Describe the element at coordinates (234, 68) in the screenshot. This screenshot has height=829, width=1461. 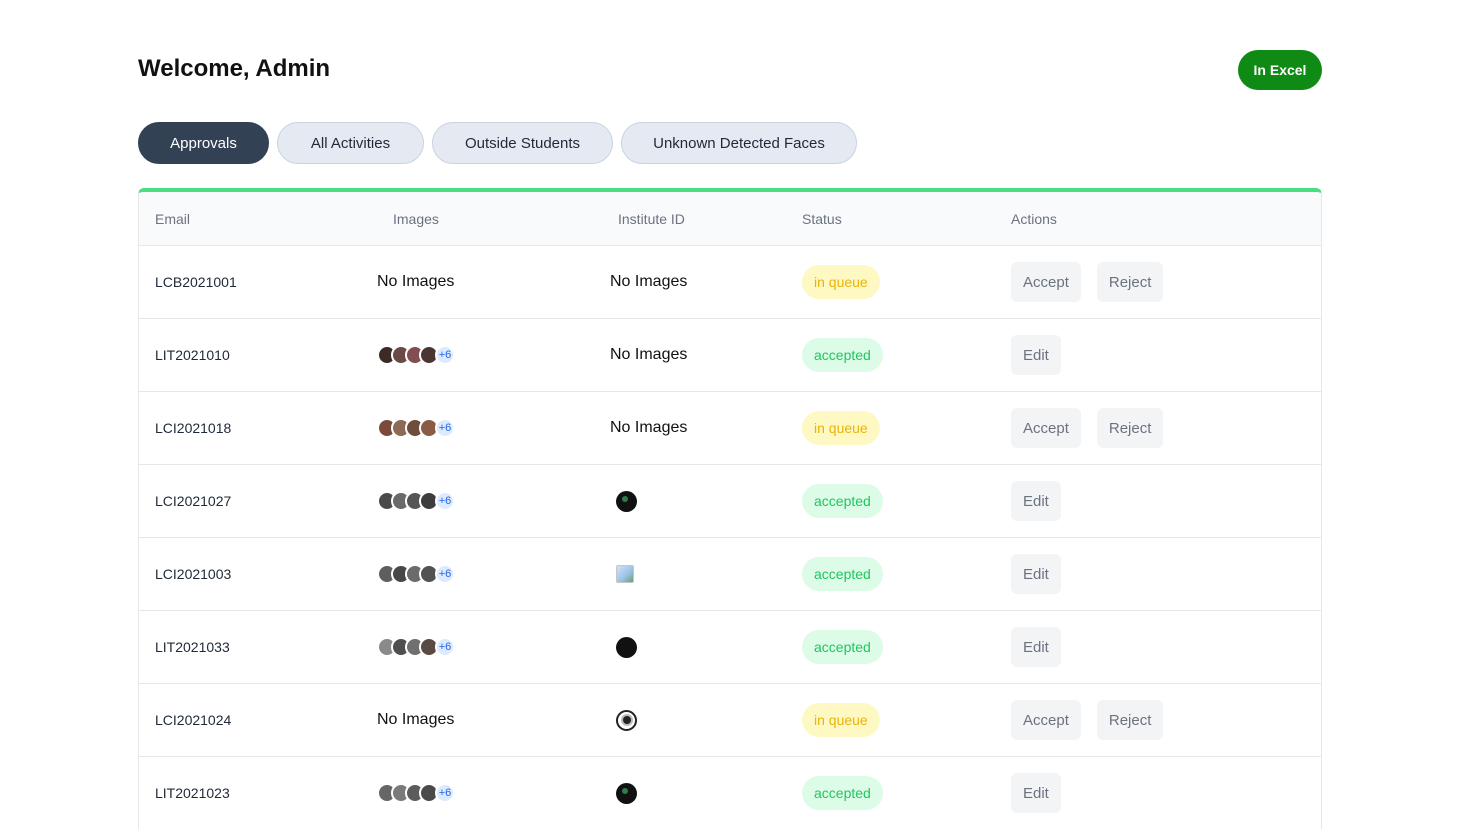
I see `page-title: Welcome, Admin` at that location.